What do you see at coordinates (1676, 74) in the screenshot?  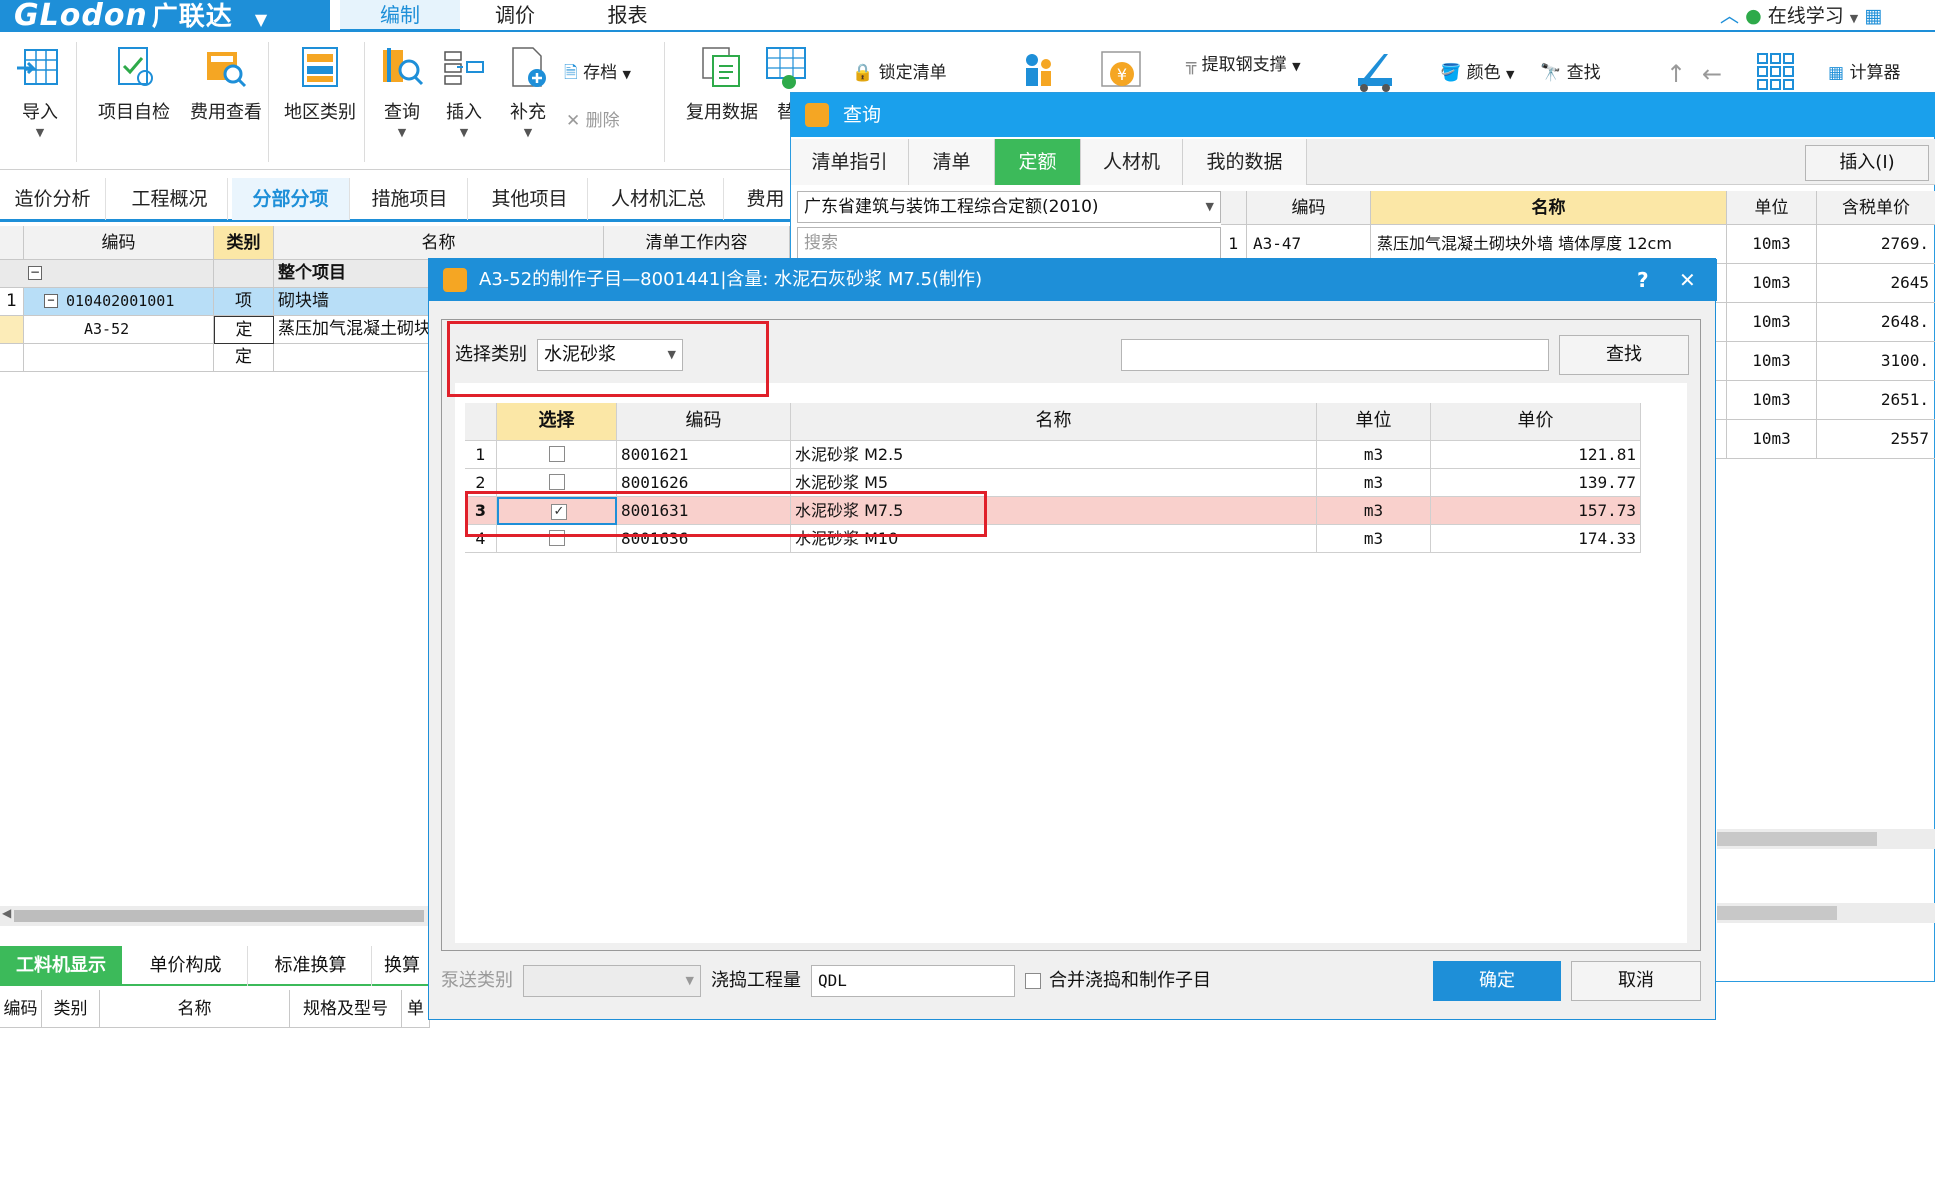 I see `arrow-up-icon: ↑` at bounding box center [1676, 74].